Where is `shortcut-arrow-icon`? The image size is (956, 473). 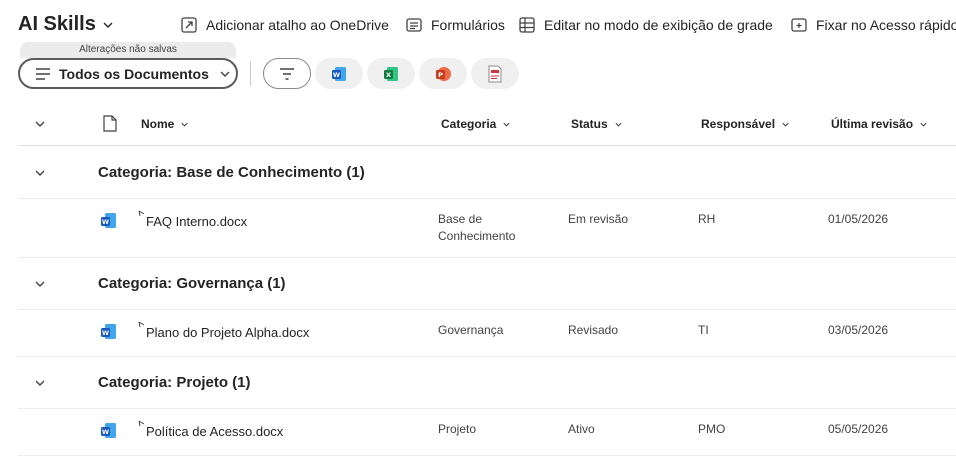
shortcut-arrow-icon is located at coordinates (189, 25).